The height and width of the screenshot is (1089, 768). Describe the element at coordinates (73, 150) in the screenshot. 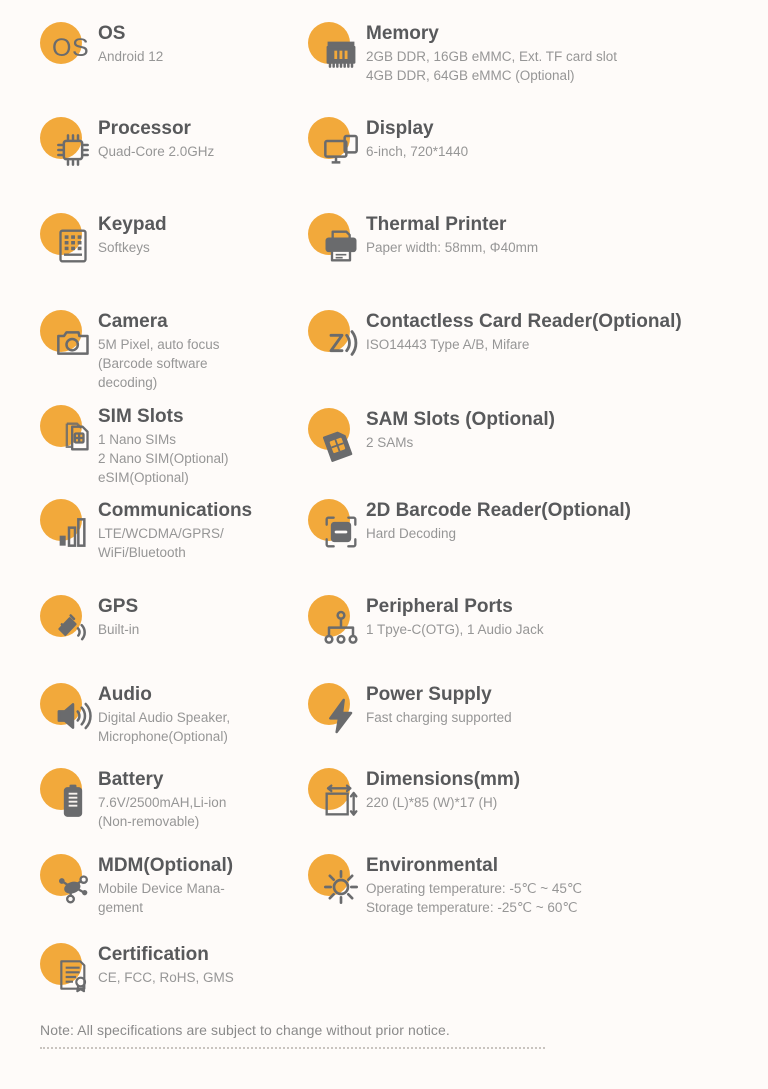

I see `processor-chip-icon` at that location.